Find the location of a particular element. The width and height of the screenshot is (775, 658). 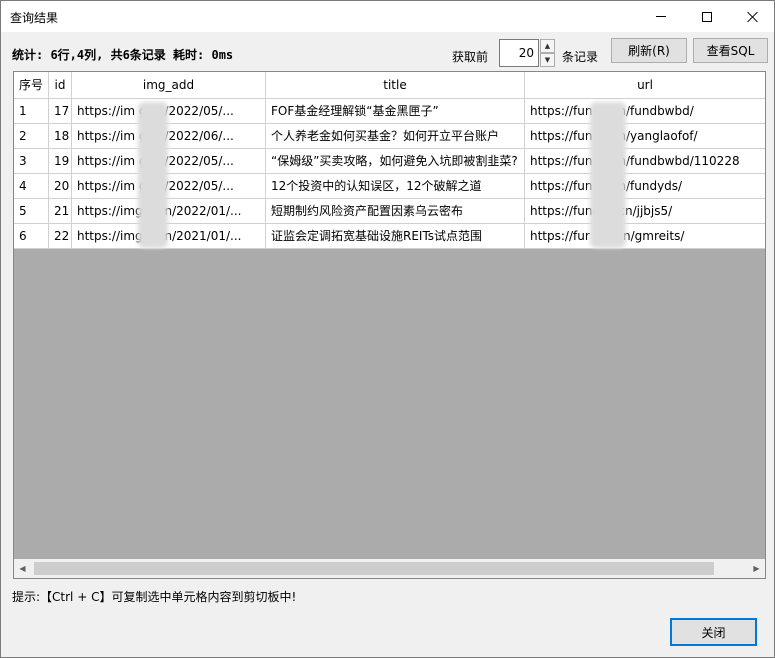

table-cell: 19 is located at coordinates (60, 161).